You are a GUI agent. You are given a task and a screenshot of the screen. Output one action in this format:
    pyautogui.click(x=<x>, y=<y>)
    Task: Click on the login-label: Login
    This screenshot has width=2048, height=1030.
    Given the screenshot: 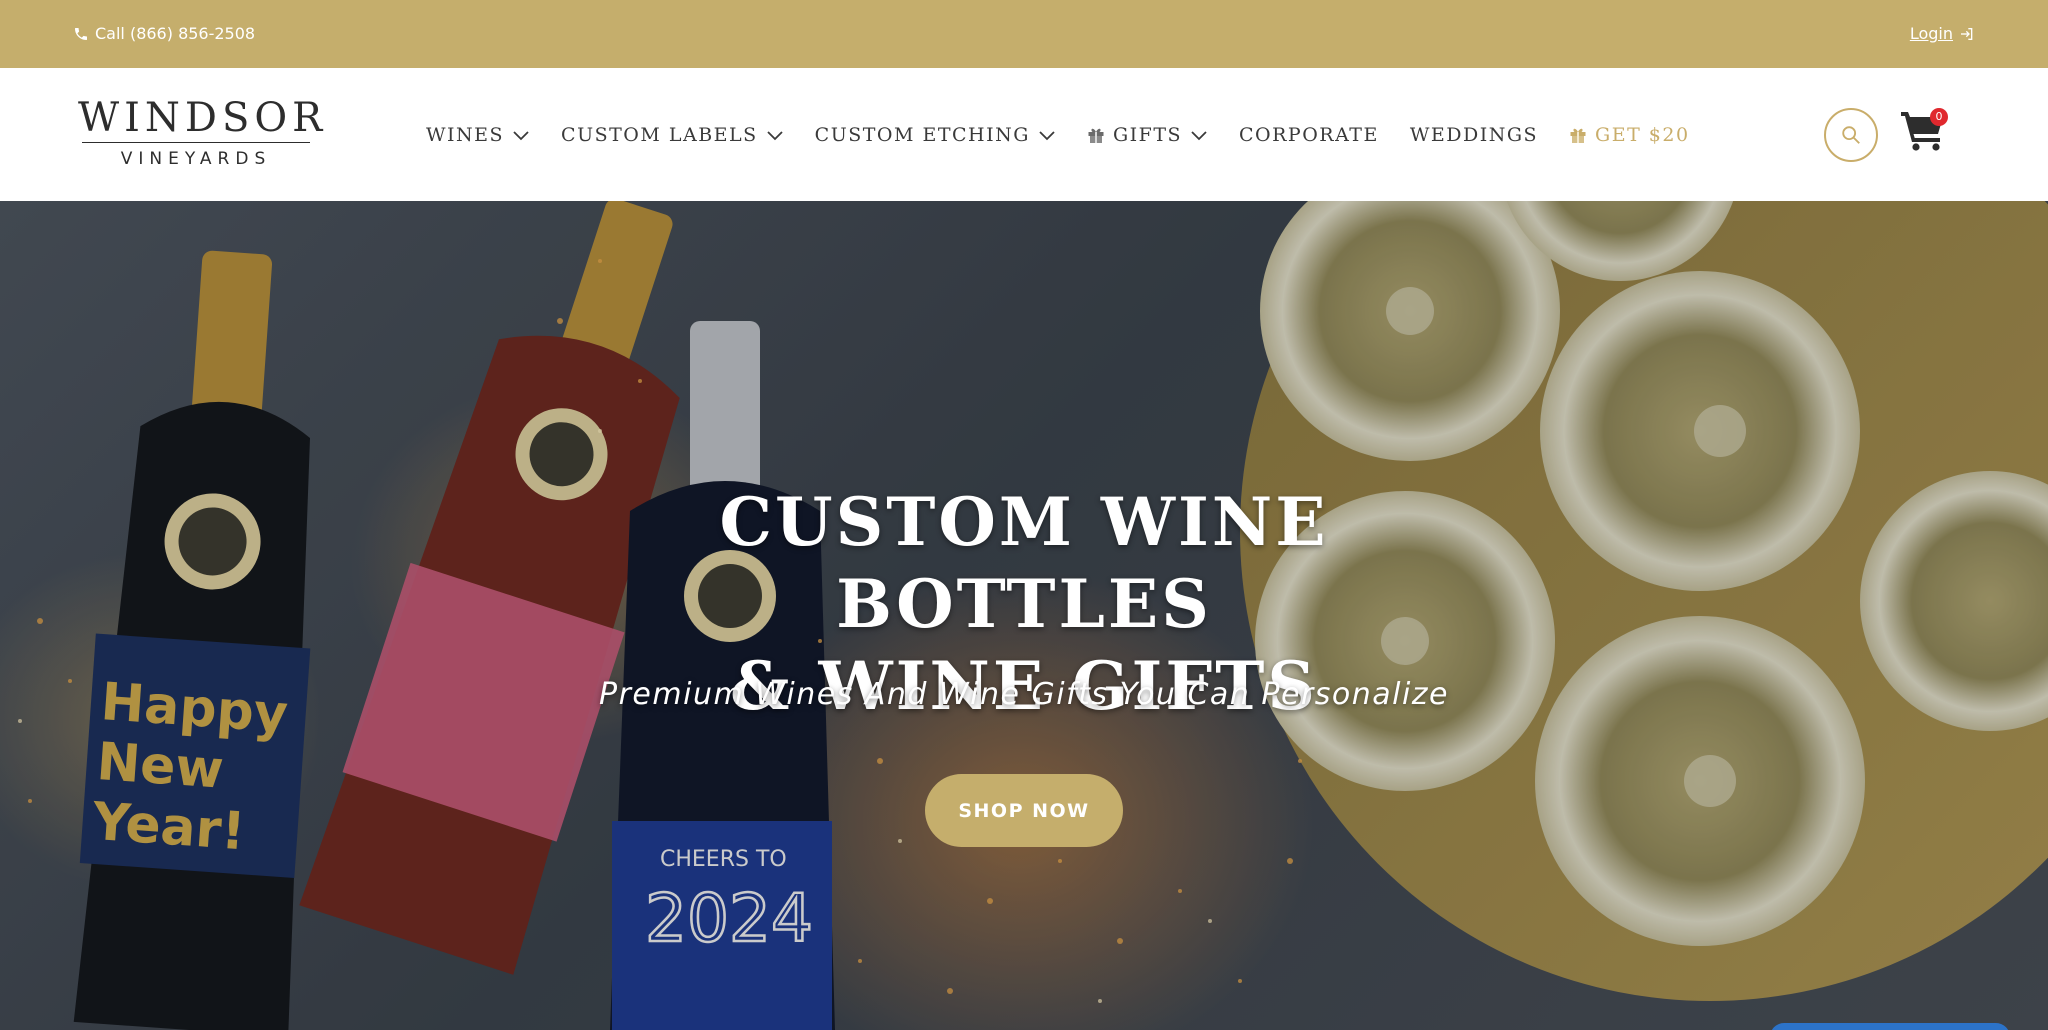 What is the action you would take?
    pyautogui.click(x=1931, y=33)
    